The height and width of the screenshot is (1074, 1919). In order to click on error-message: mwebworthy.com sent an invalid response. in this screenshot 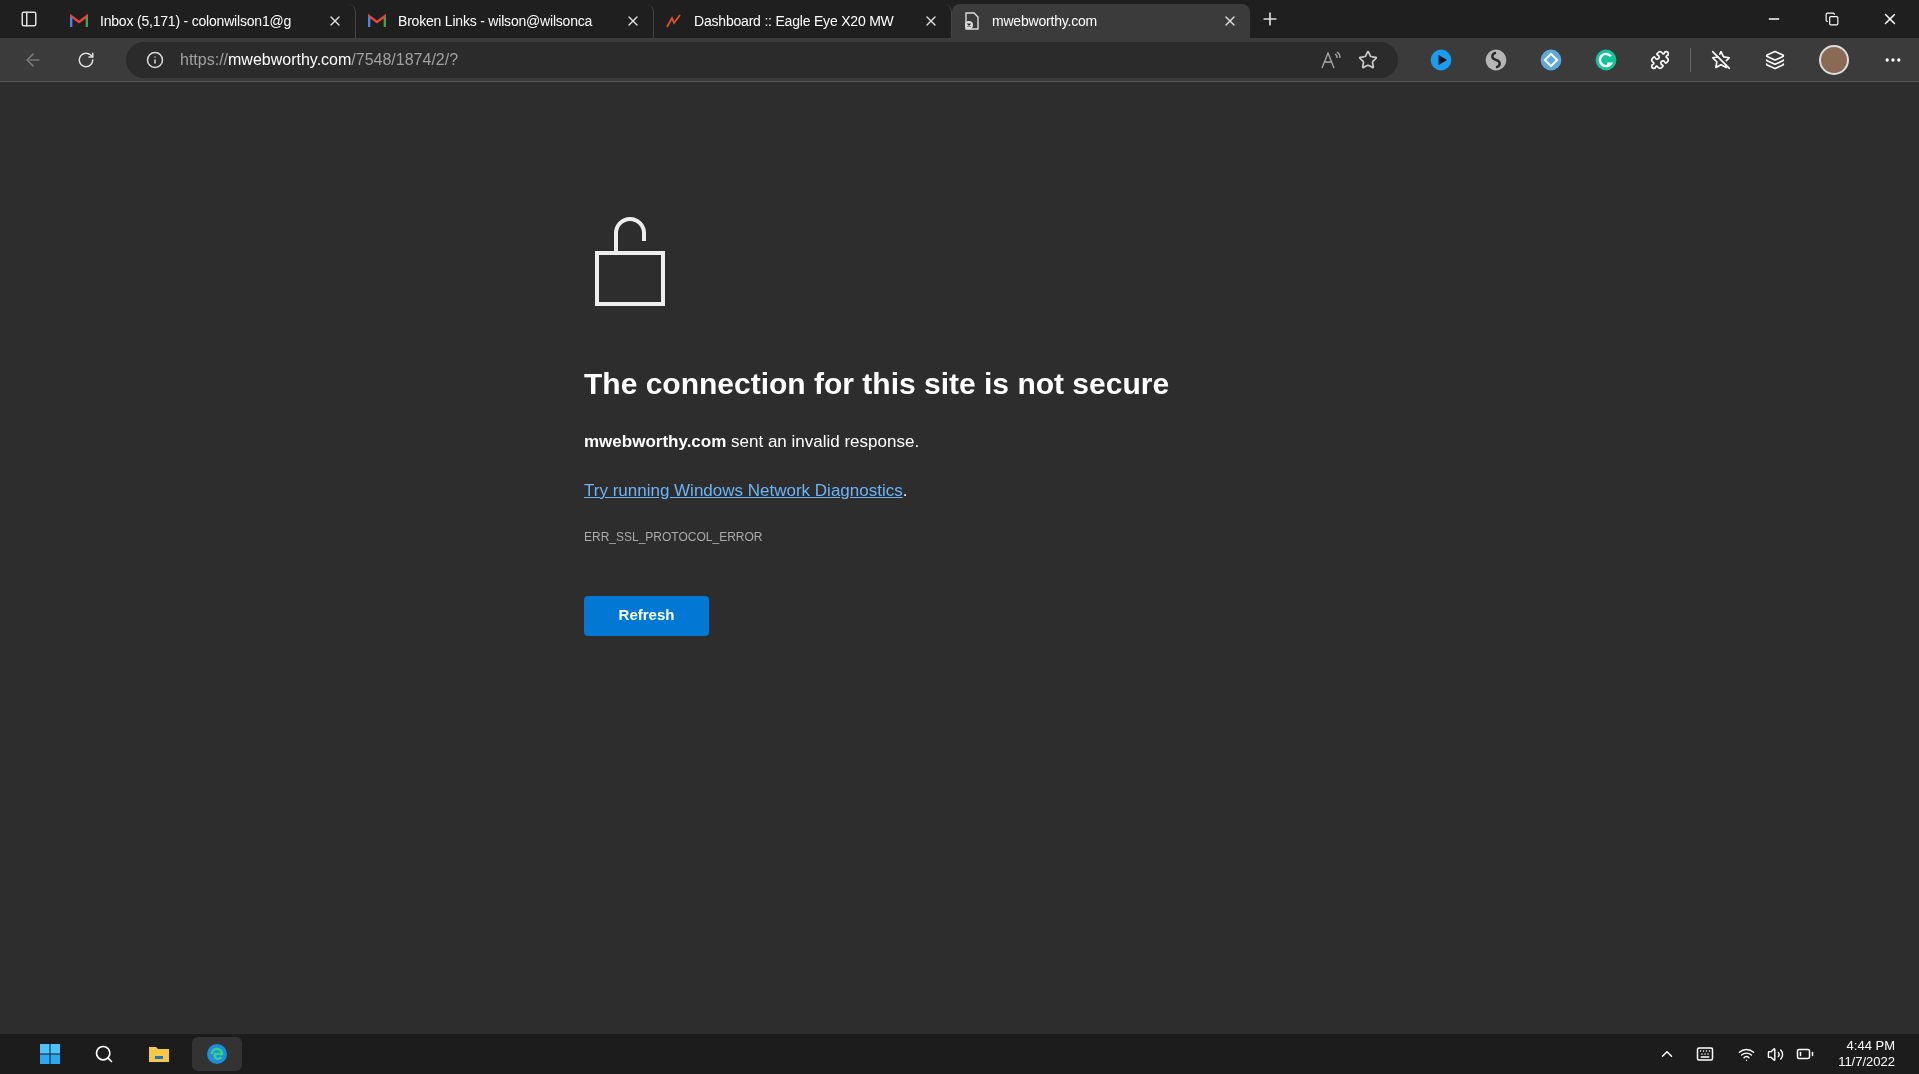, I will do `click(752, 441)`.